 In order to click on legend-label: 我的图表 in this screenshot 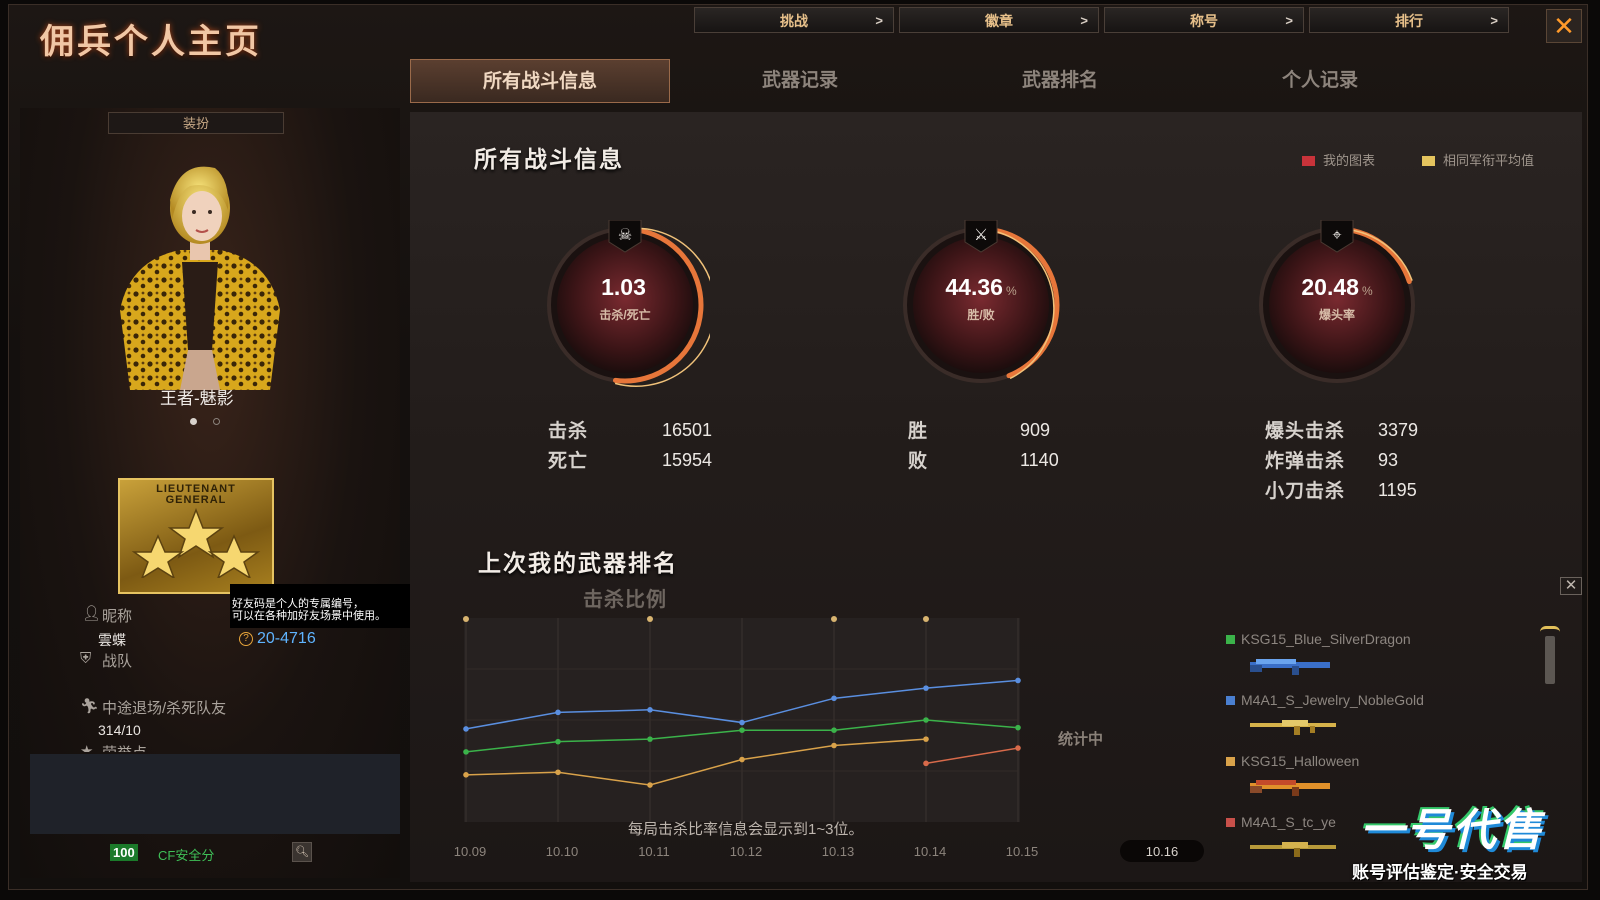, I will do `click(1349, 160)`.